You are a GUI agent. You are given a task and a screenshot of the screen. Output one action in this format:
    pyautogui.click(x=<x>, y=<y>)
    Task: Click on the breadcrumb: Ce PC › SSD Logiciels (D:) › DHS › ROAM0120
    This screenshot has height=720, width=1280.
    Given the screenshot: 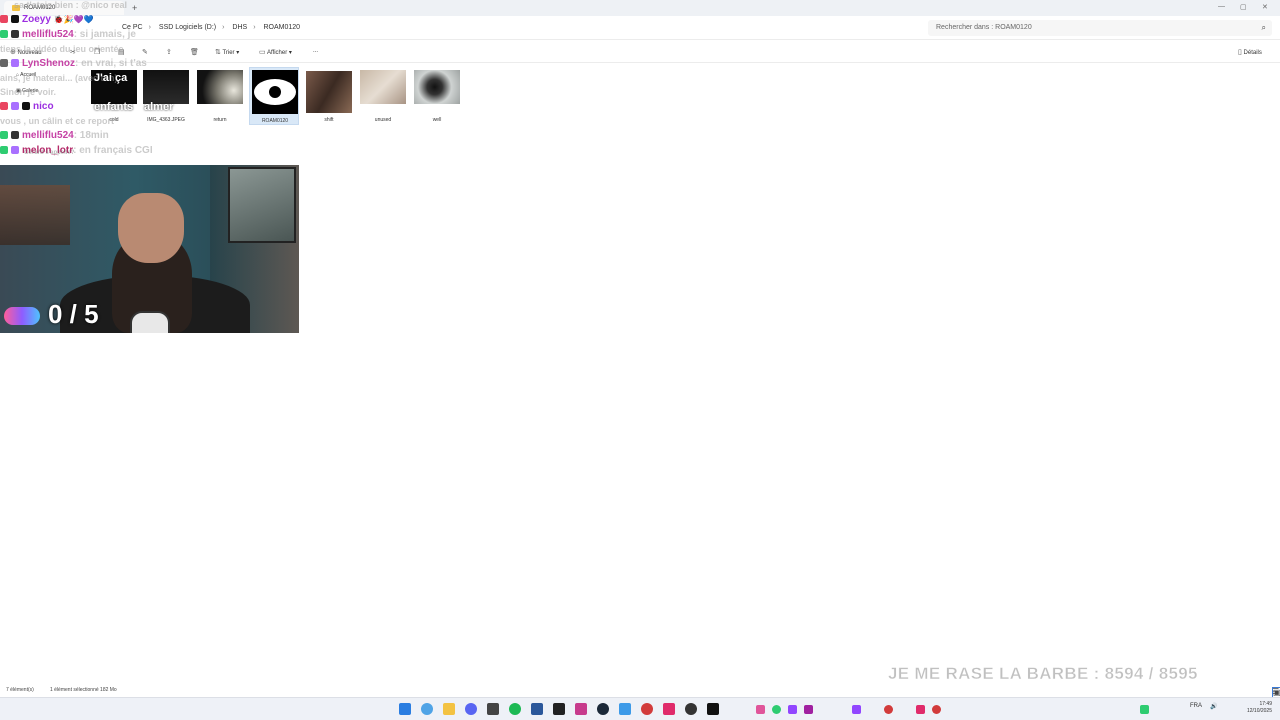 What is the action you would take?
    pyautogui.click(x=214, y=27)
    